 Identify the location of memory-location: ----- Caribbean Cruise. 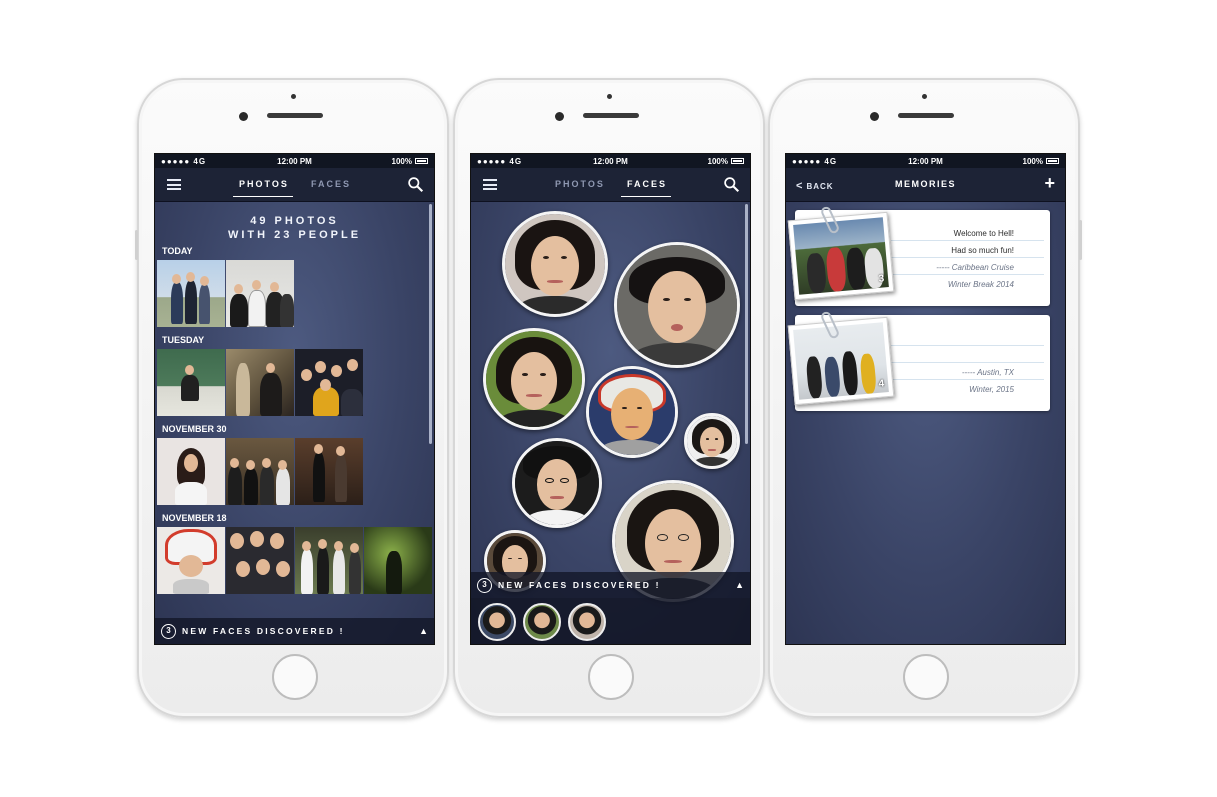
(967, 266).